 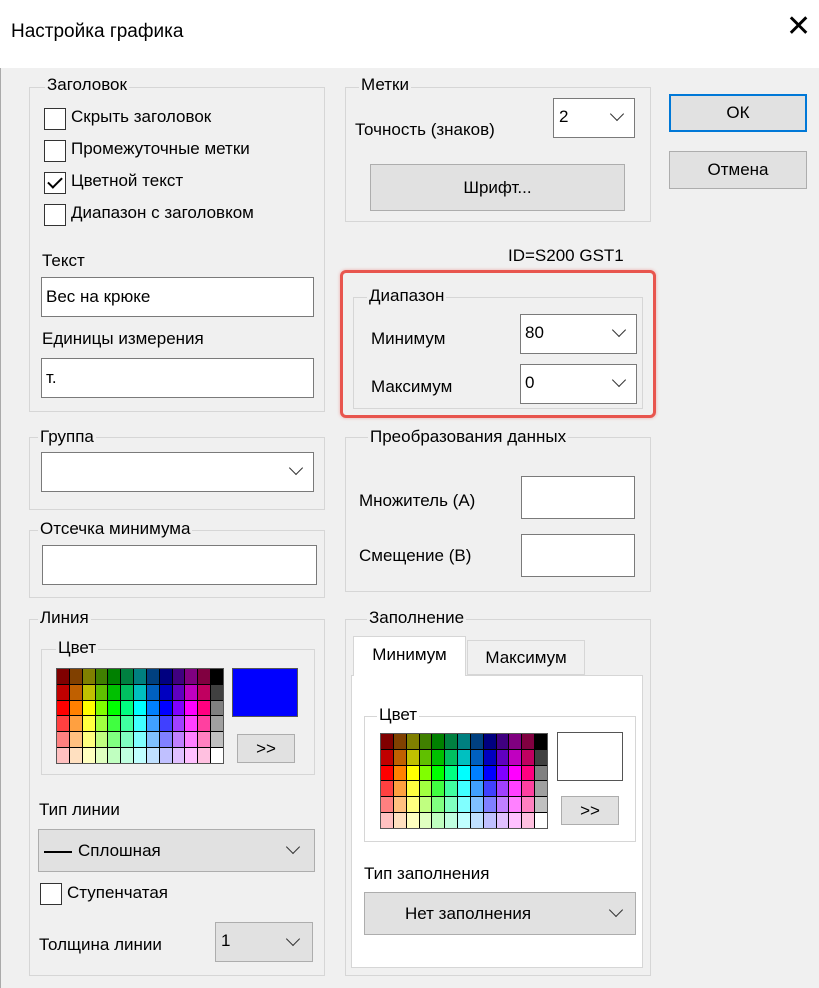 I want to click on ok-button: ОК, so click(x=738, y=113).